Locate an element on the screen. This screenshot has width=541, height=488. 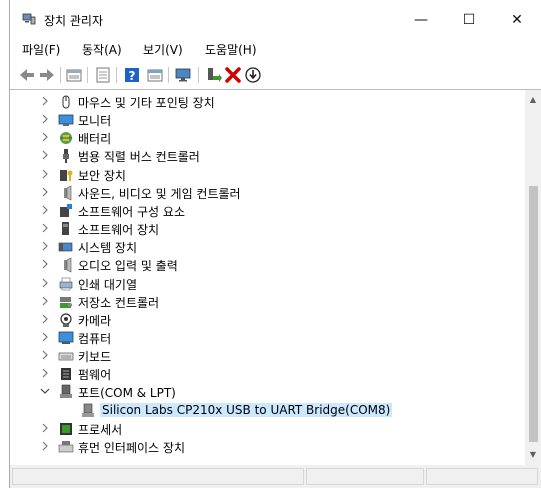
close-button: ✕ is located at coordinates (517, 20).